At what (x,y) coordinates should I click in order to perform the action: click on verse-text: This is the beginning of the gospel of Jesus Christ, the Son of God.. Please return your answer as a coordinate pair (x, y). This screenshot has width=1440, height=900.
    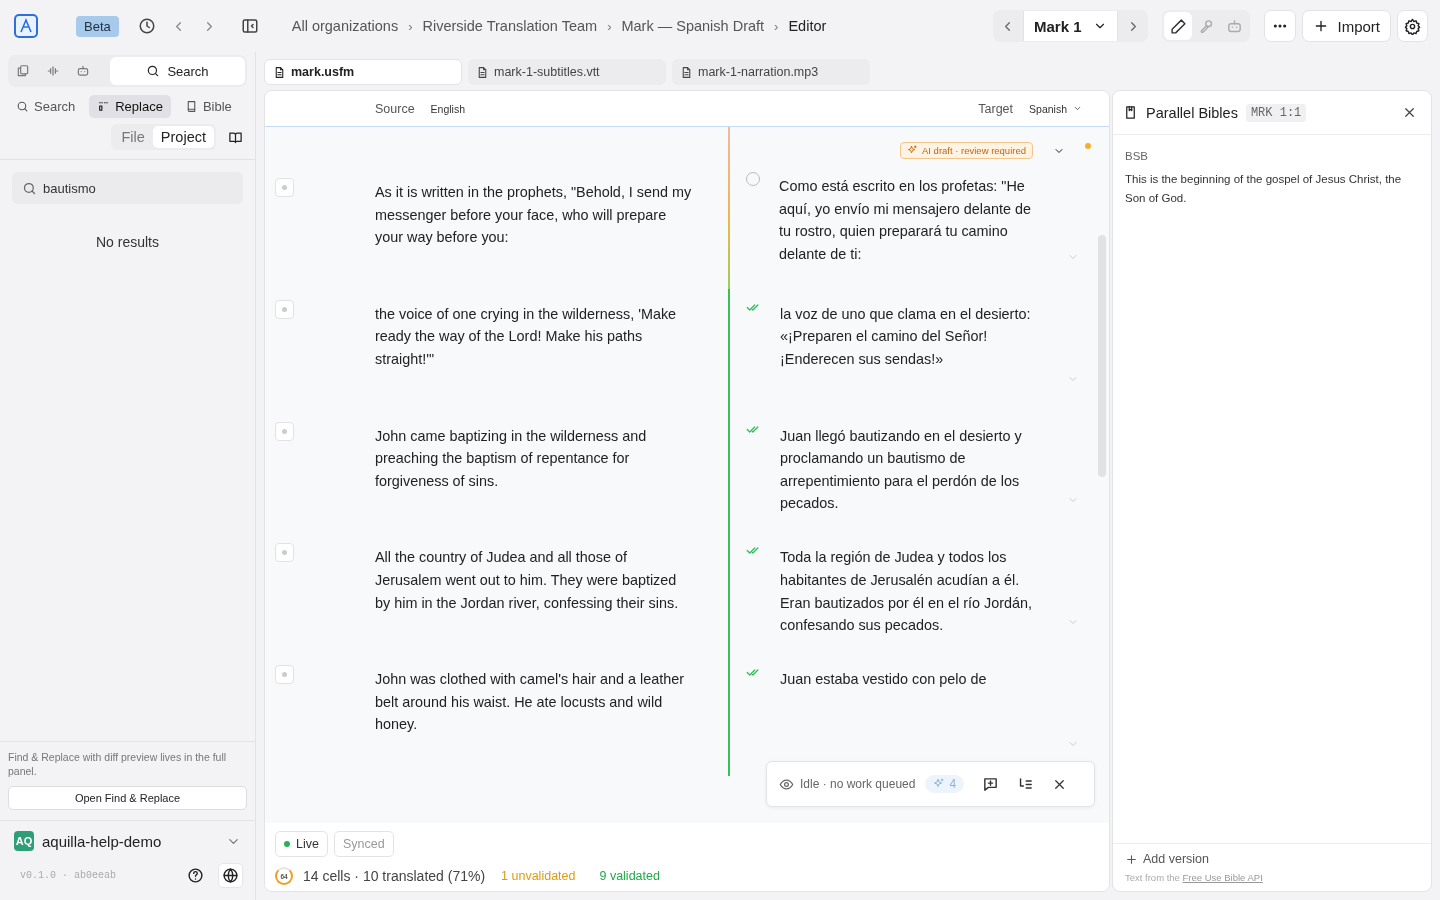
    Looking at the image, I should click on (1264, 189).